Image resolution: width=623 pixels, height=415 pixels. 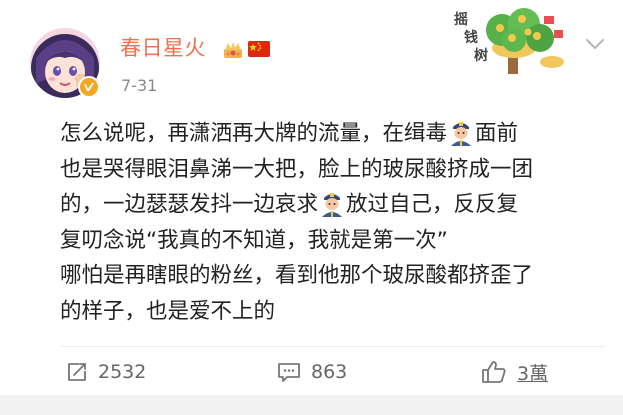 What do you see at coordinates (533, 373) in the screenshot?
I see `like-count: 3萬` at bounding box center [533, 373].